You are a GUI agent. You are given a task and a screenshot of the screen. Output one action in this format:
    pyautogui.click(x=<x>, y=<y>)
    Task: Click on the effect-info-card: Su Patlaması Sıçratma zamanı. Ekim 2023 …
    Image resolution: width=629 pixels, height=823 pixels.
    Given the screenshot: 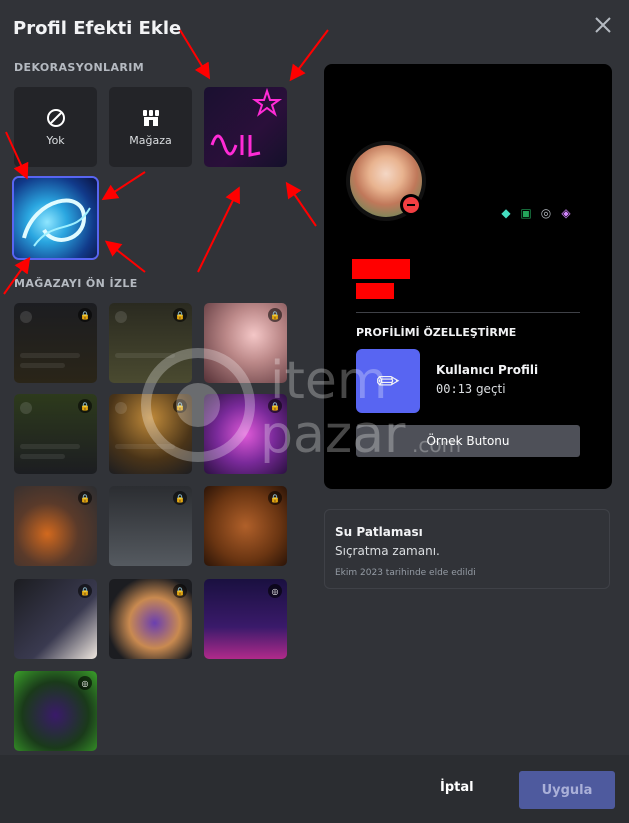 What is the action you would take?
    pyautogui.click(x=467, y=549)
    